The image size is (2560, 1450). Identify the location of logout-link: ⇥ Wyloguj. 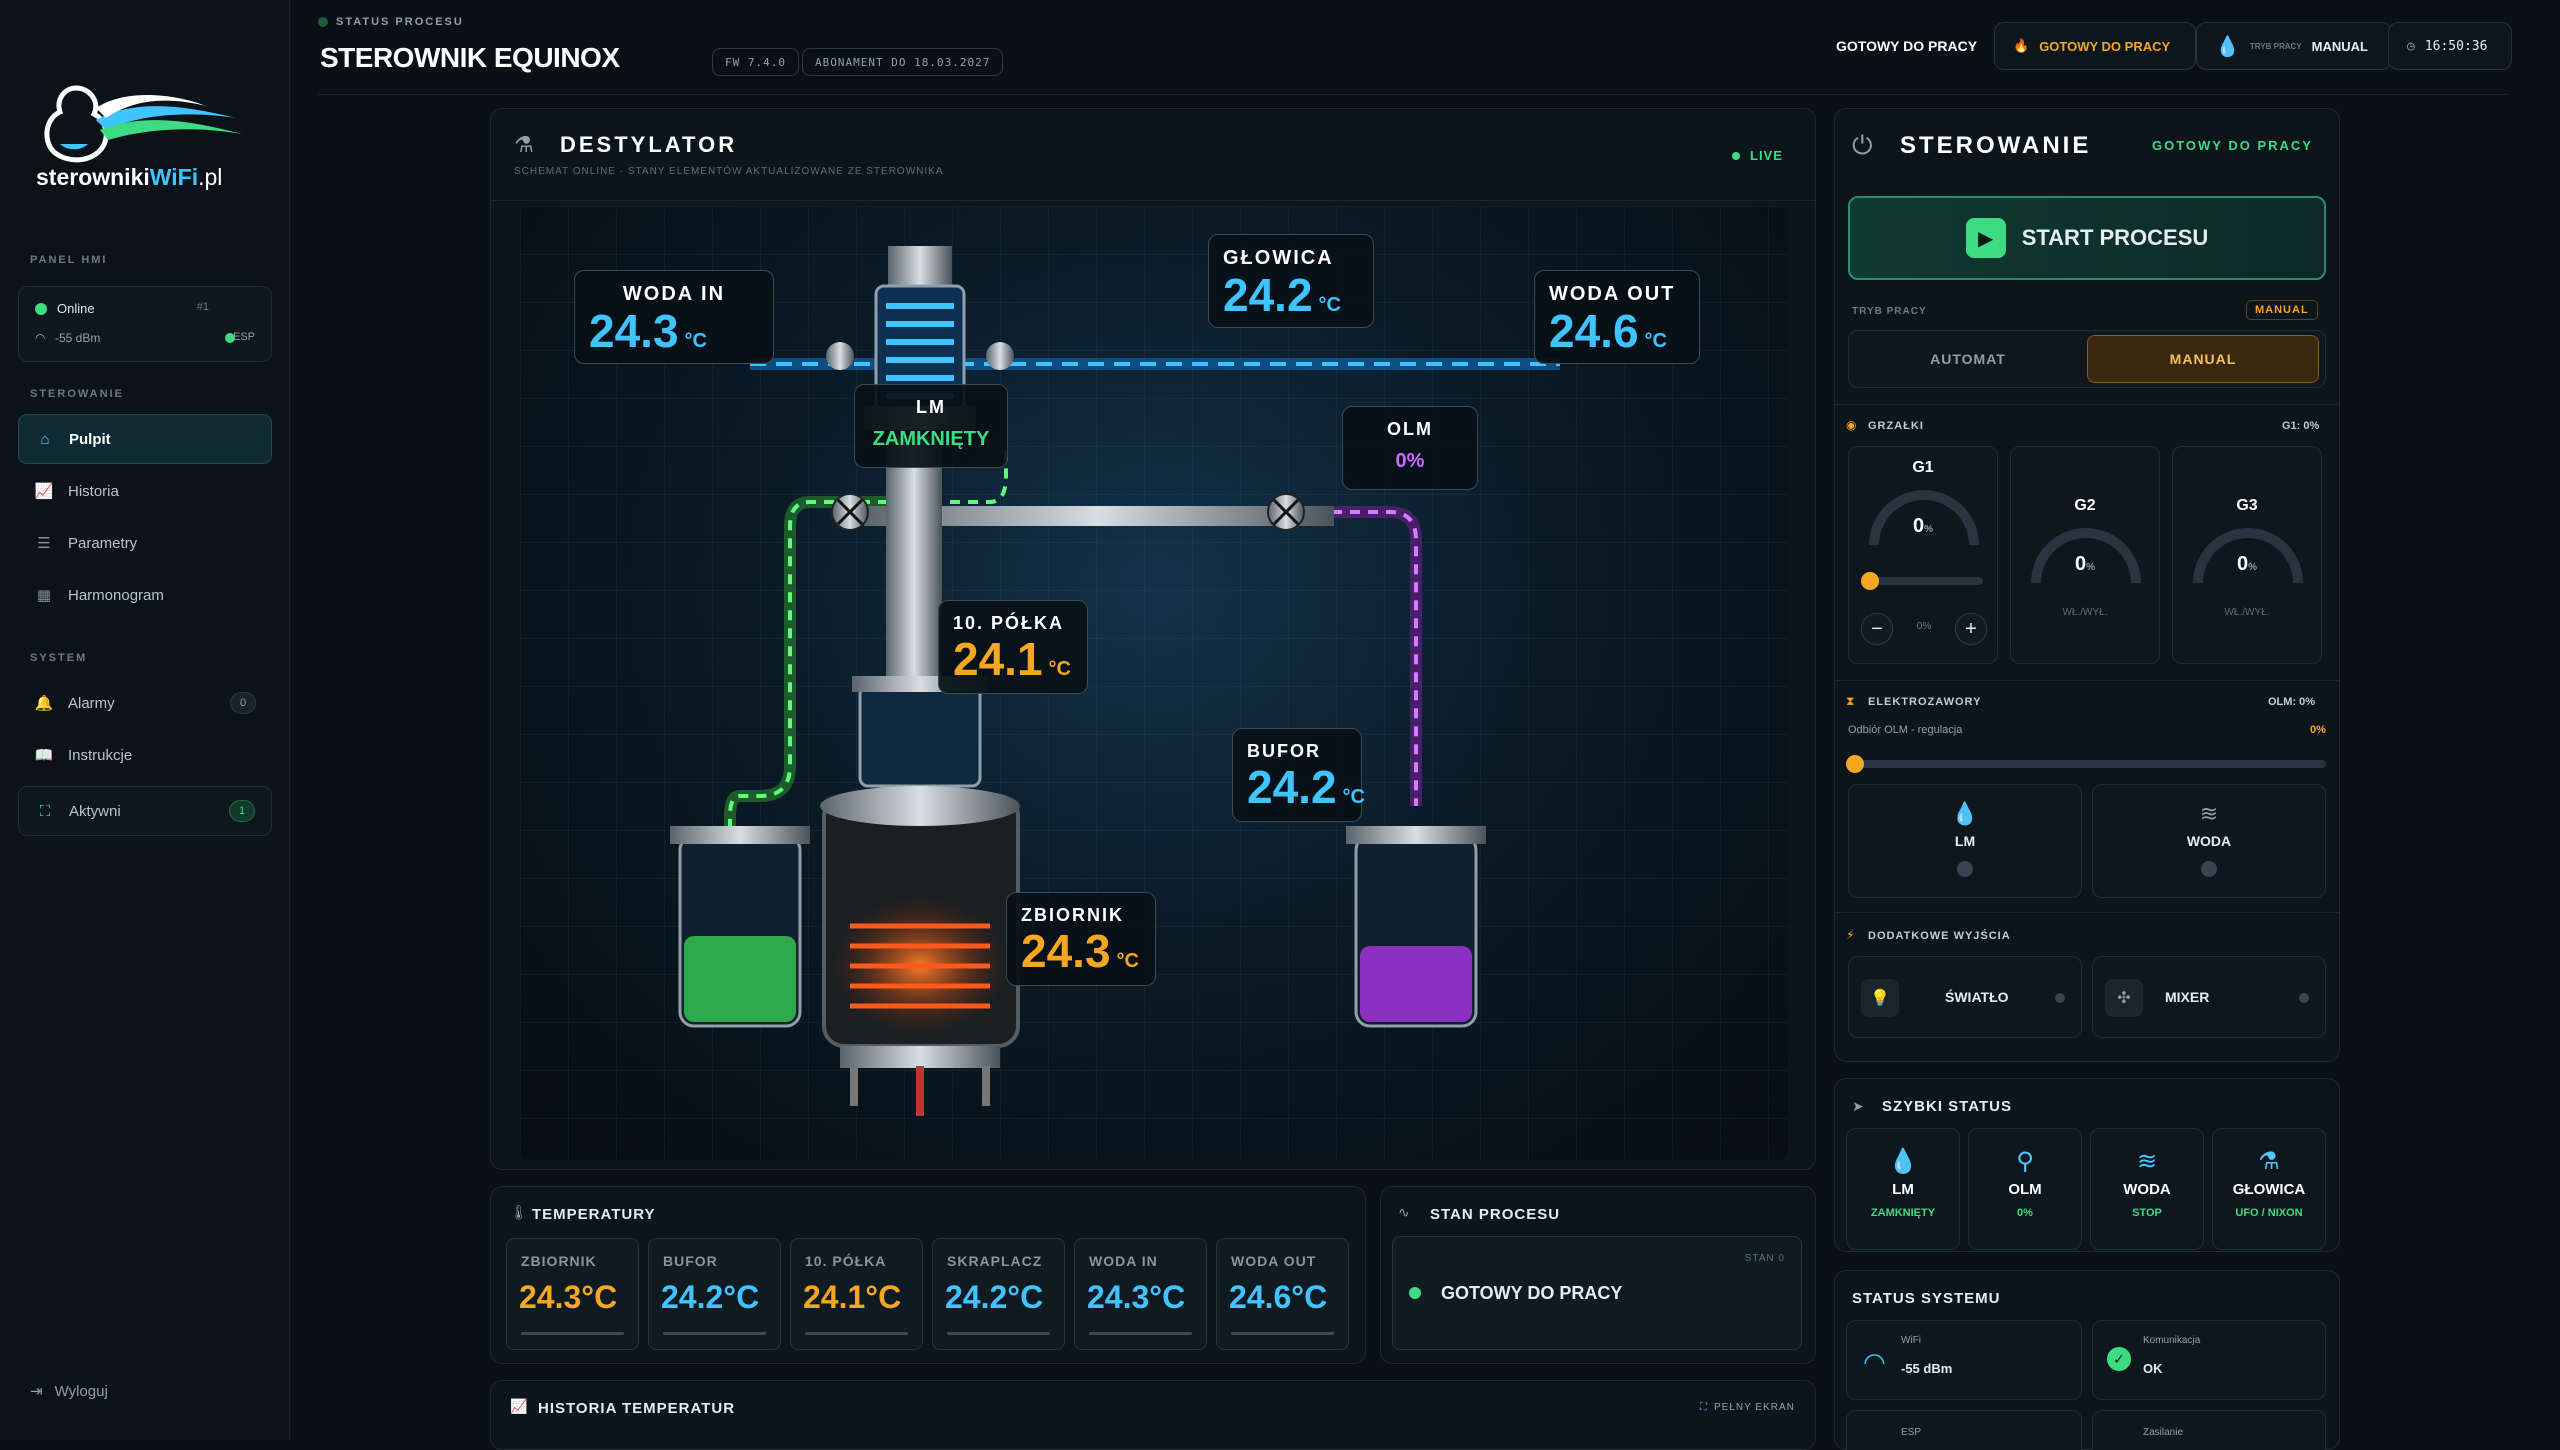
(69, 1391).